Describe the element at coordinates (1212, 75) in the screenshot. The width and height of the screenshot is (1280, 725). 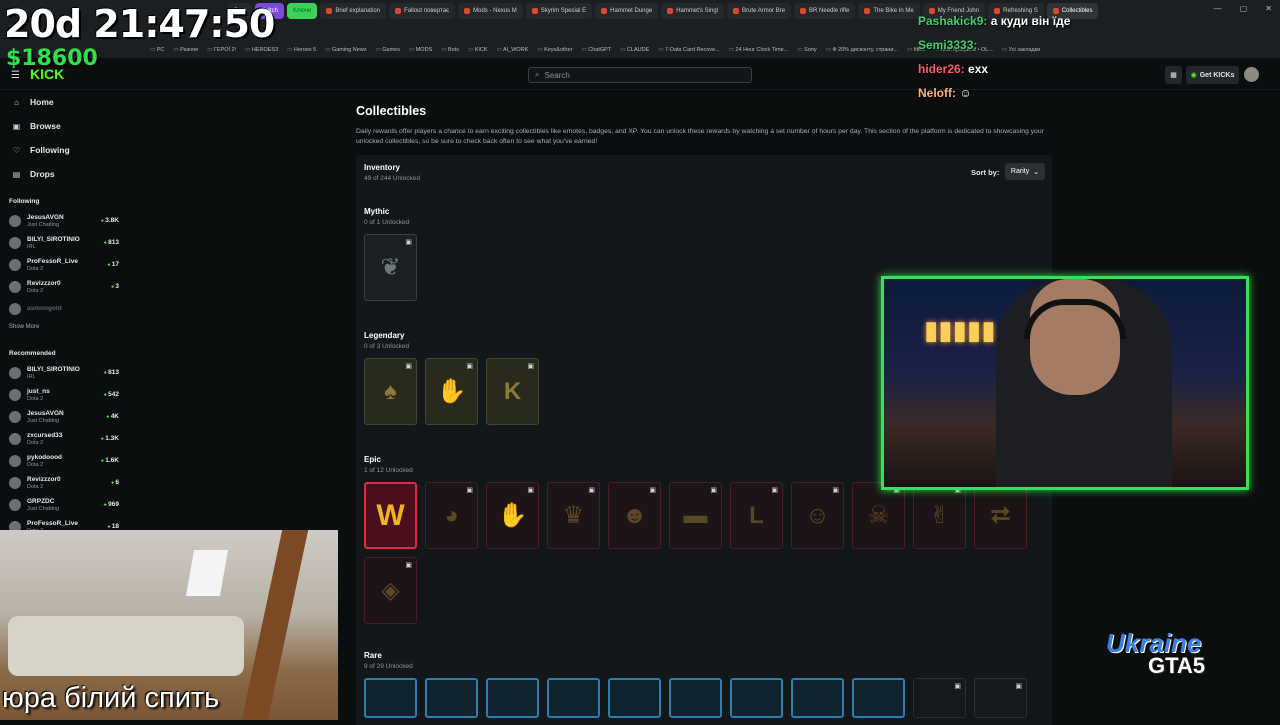
I see `get-kicks-button: ◉ Get KICKs` at that location.